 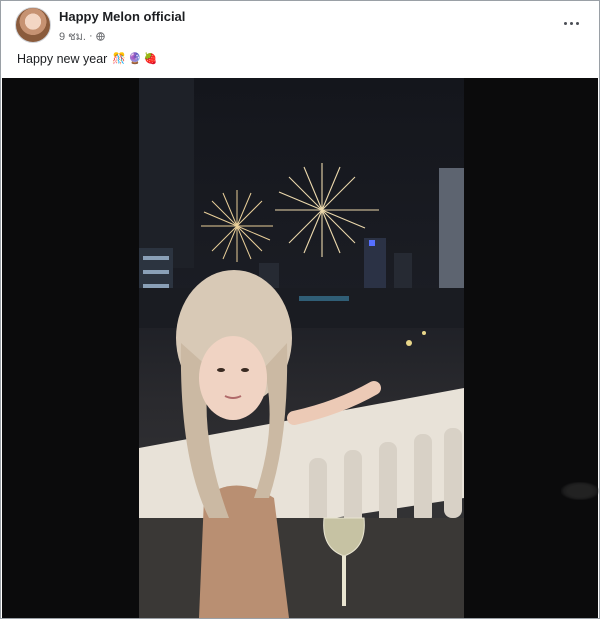 I want to click on caption-text: Happy new year, so click(x=62, y=59).